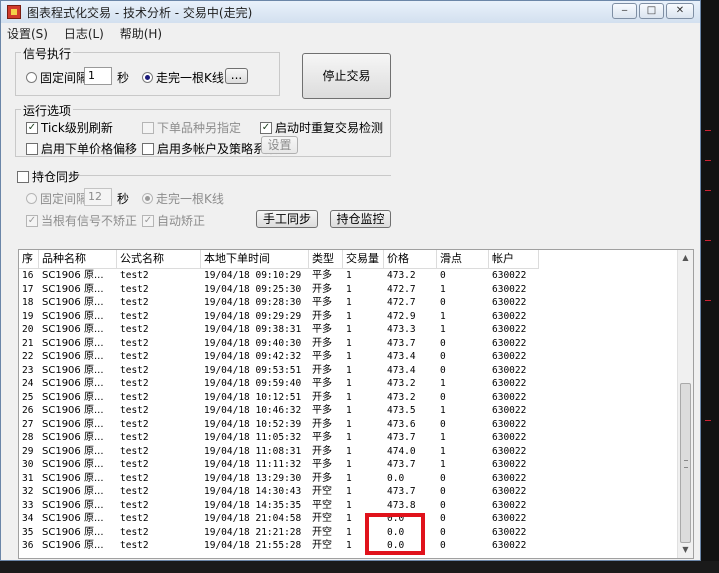 This screenshot has height=573, width=719. I want to click on menu-log: 日志(L), so click(84, 32).